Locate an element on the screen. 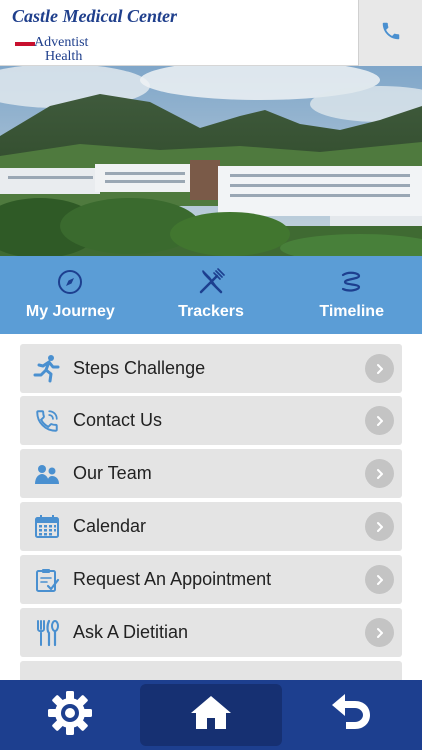  home-button is located at coordinates (211, 715).